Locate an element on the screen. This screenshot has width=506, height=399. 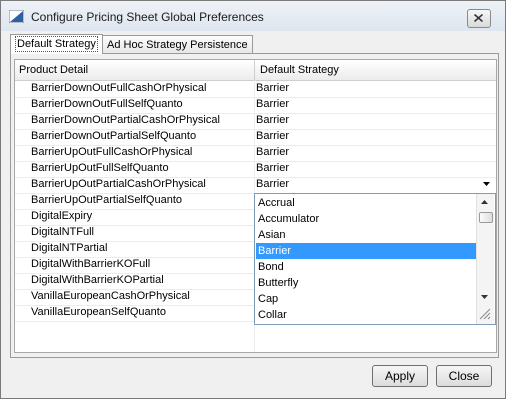
dropdown-option: Collar is located at coordinates (366, 315).